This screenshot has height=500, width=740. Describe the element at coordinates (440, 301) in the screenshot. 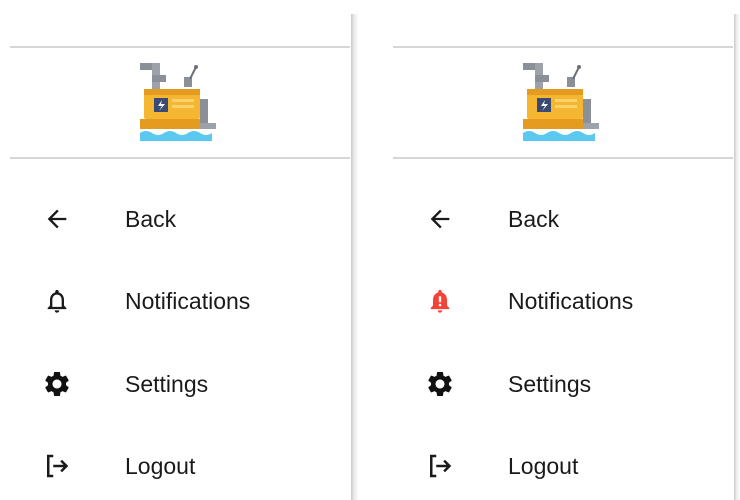

I see `bell-alert-icon` at that location.